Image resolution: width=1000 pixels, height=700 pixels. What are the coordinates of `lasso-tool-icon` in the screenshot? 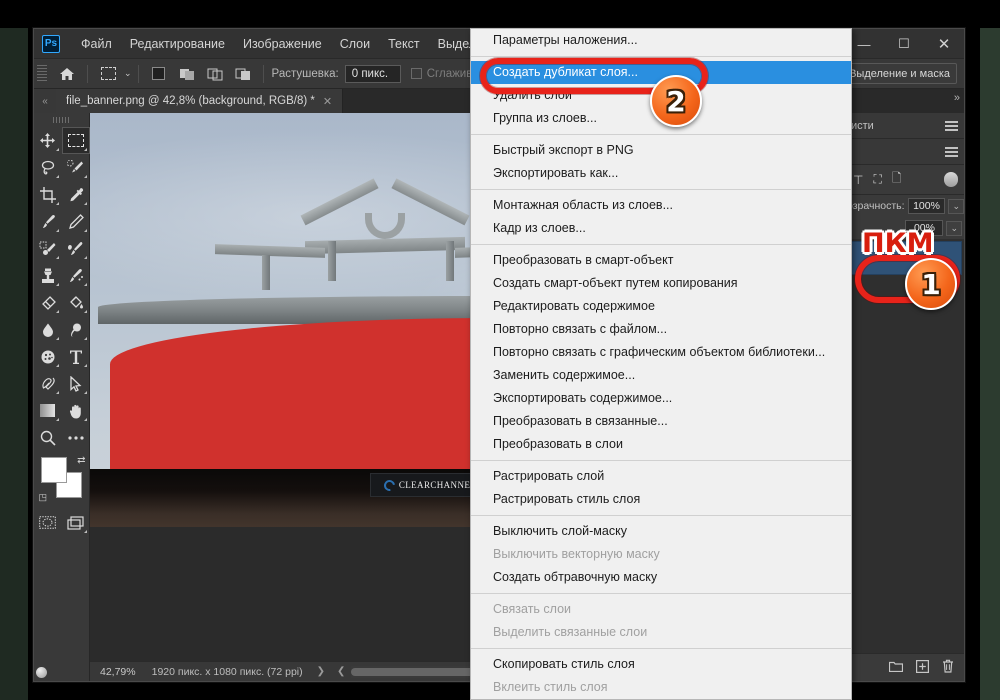 It's located at (48, 167).